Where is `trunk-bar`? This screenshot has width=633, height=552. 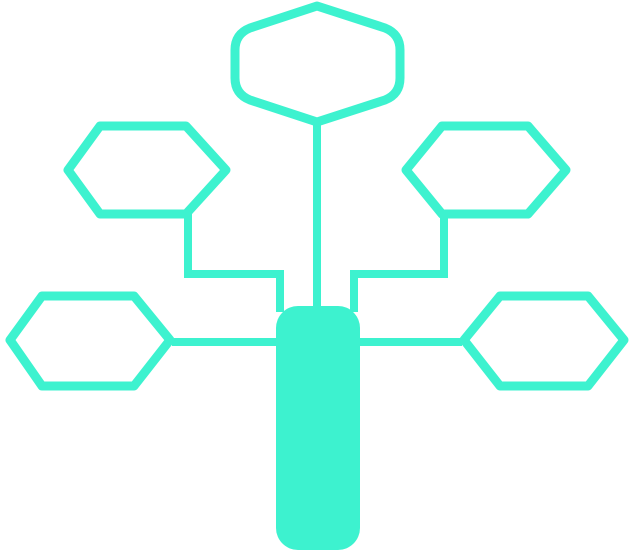 trunk-bar is located at coordinates (318, 428).